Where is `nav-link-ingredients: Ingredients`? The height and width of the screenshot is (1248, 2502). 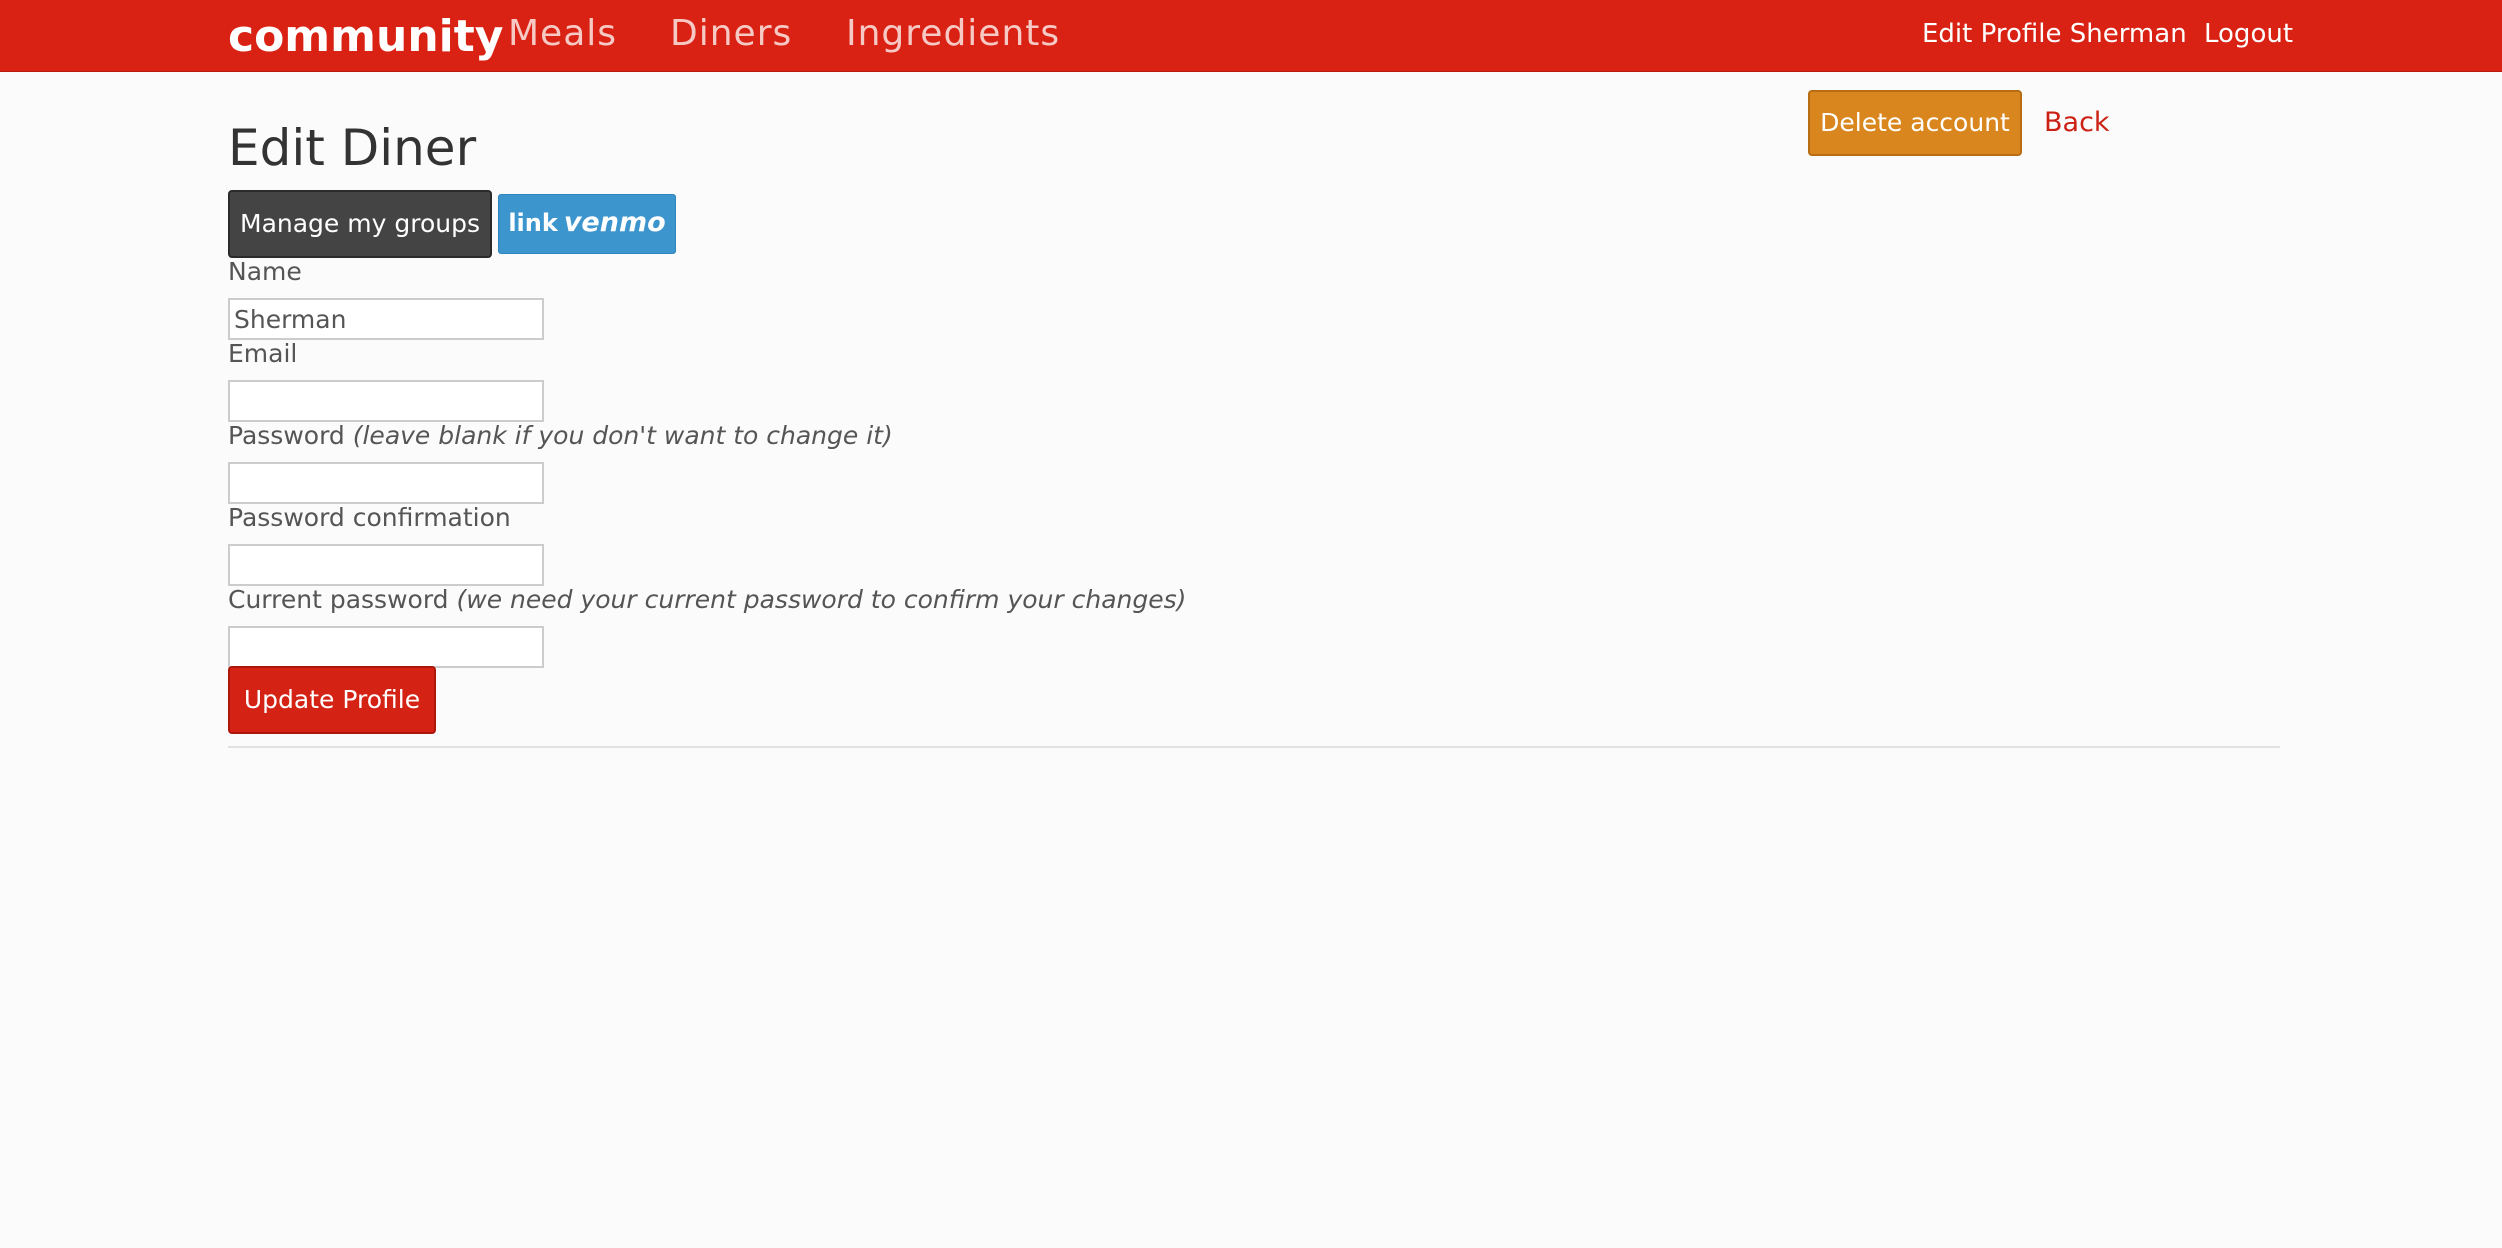
nav-link-ingredients: Ingredients is located at coordinates (953, 34).